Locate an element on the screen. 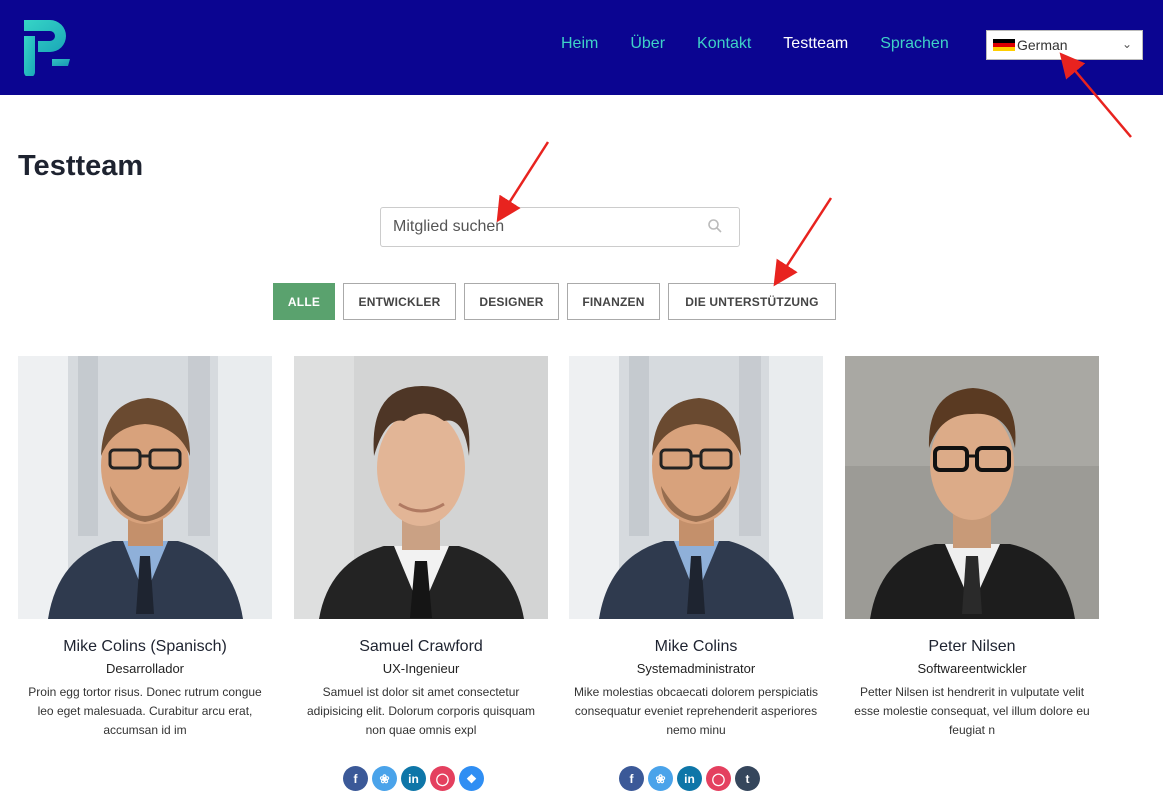 This screenshot has width=1163, height=806. logo is located at coordinates (48, 45).